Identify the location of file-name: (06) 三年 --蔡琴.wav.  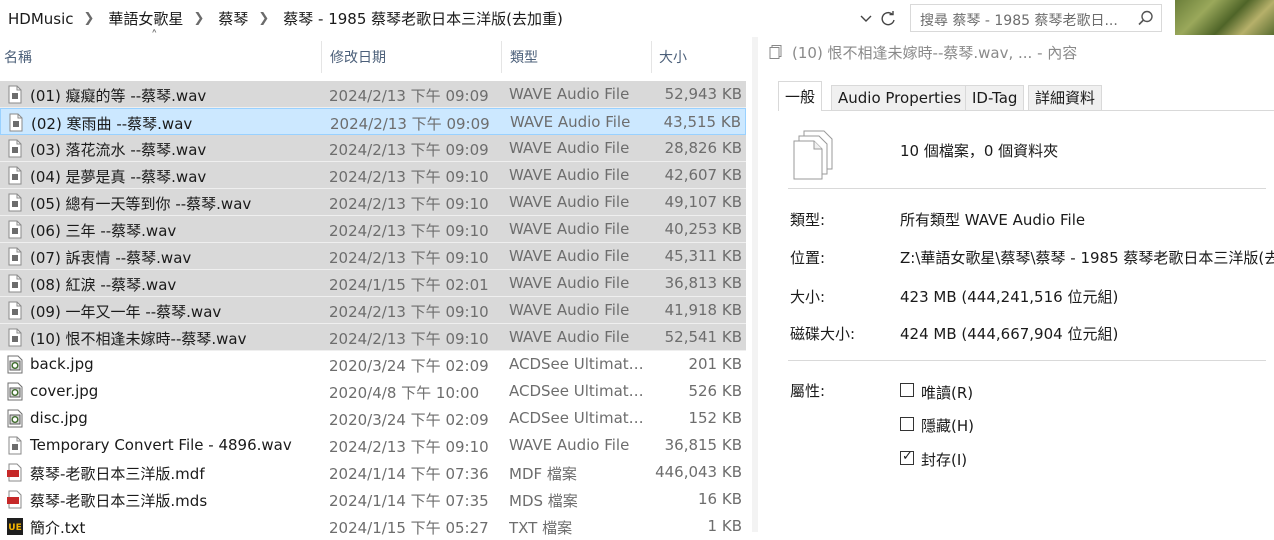
(103, 230).